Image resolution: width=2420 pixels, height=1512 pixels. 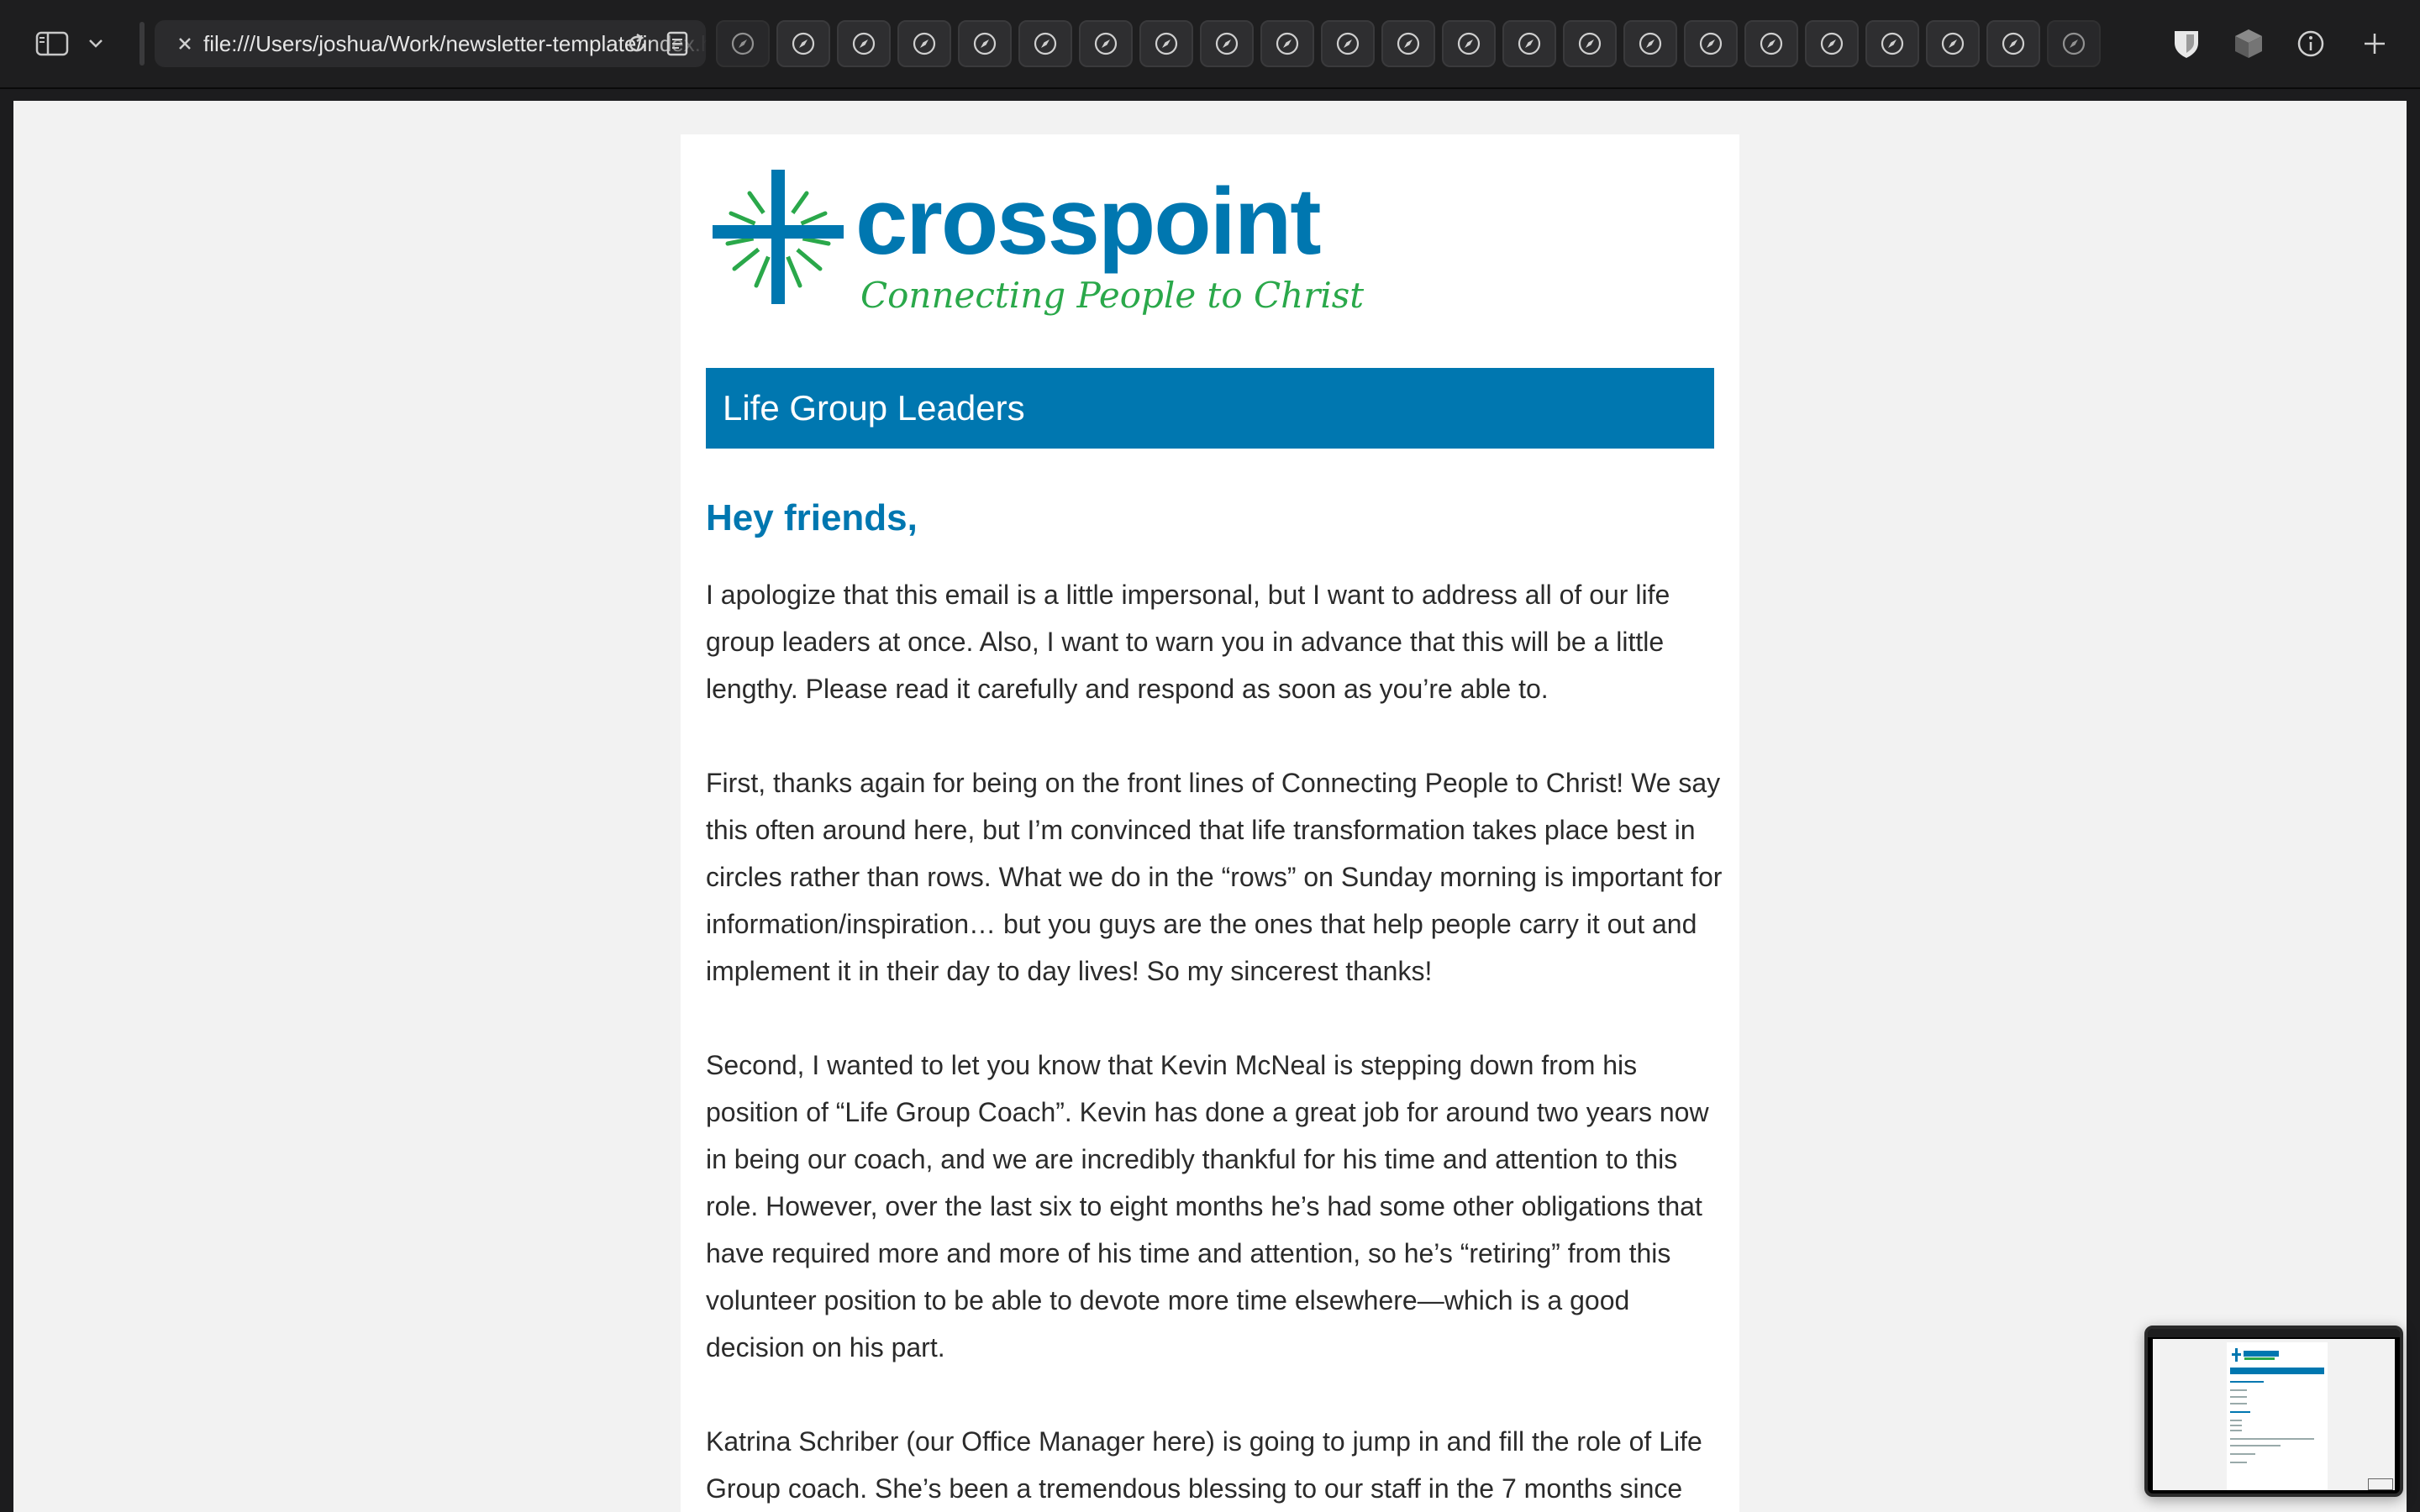 What do you see at coordinates (812, 517) in the screenshot?
I see `greeting-heading: Hey friends,` at bounding box center [812, 517].